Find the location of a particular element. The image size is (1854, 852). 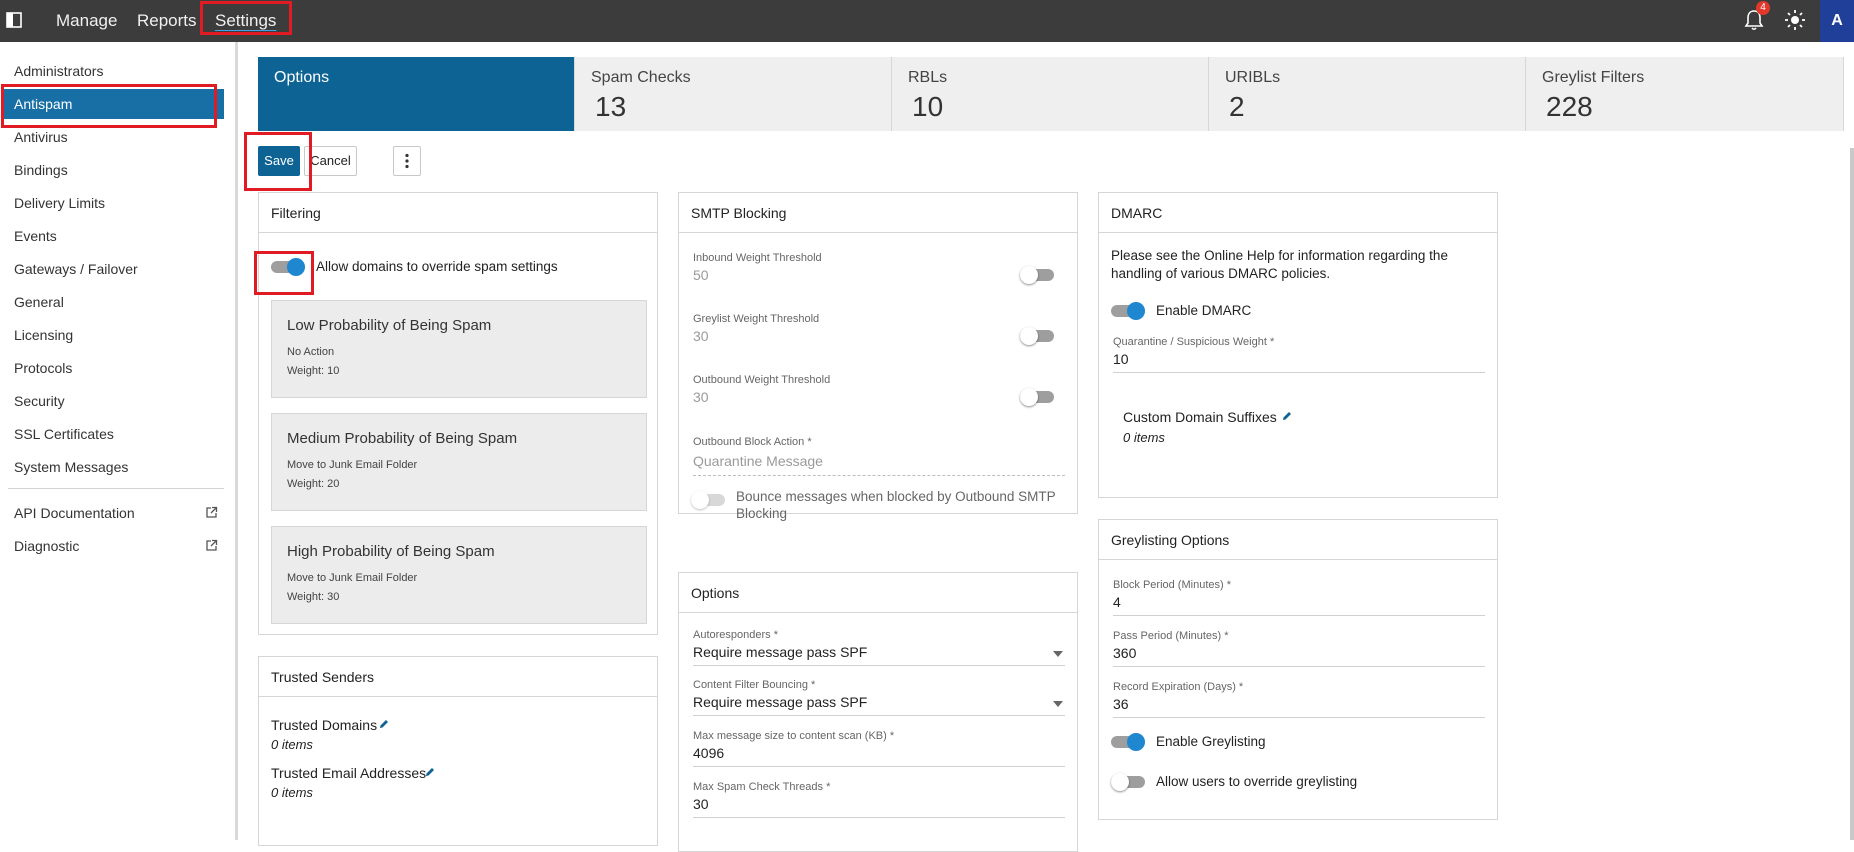

autoresponders-select: Require message pass SPF is located at coordinates (780, 652).